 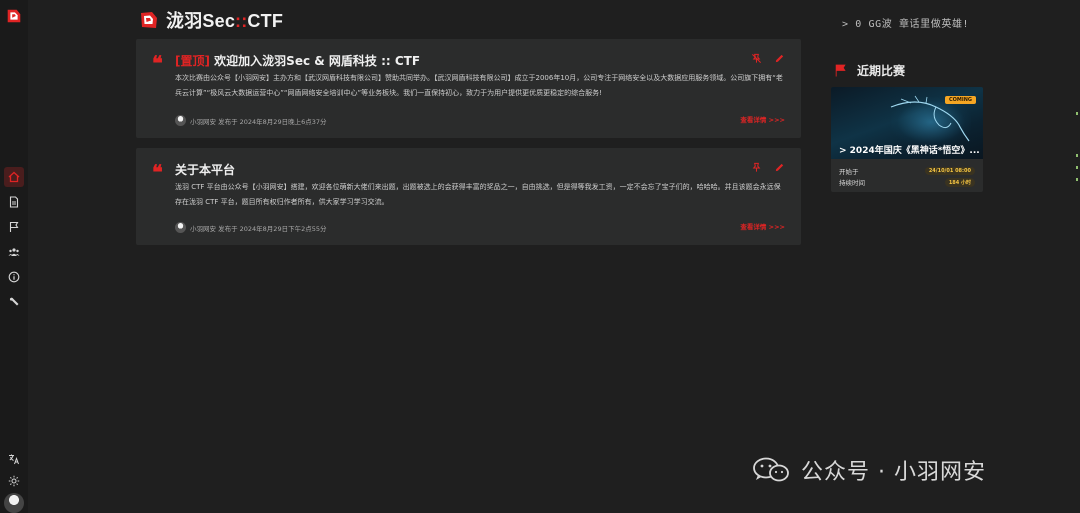 What do you see at coordinates (756, 167) in the screenshot?
I see `pin-icon` at bounding box center [756, 167].